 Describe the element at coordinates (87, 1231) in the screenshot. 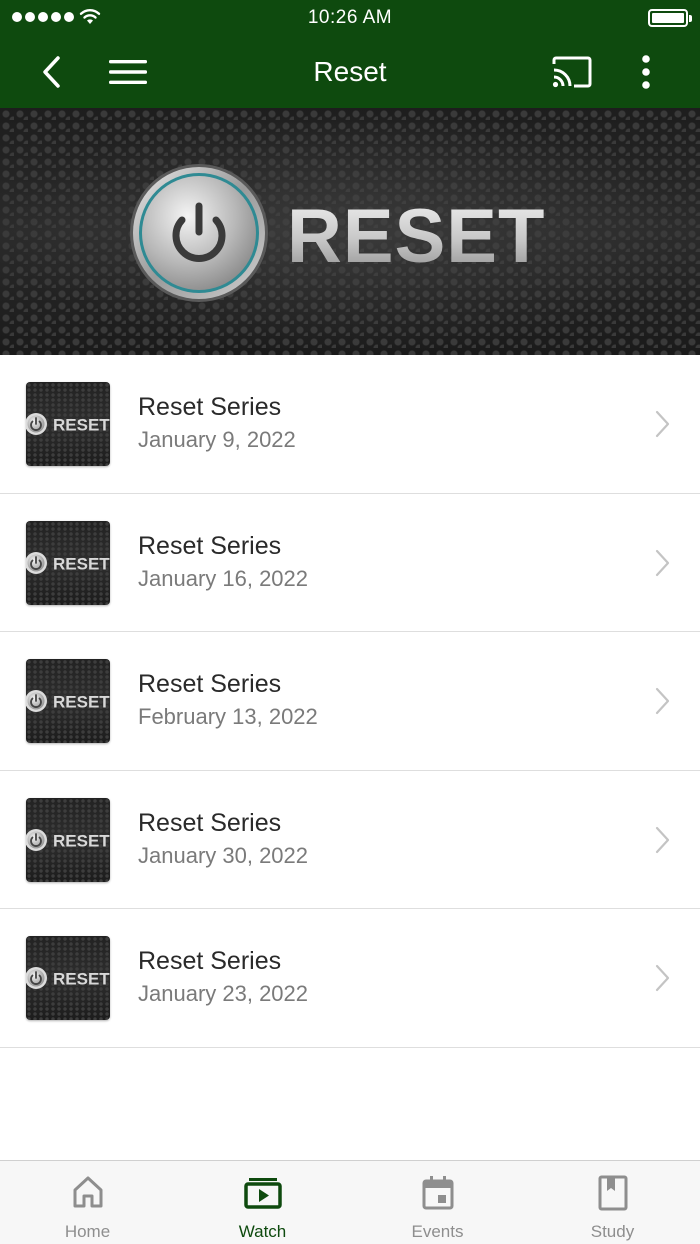

I see `tab-label: Home` at that location.